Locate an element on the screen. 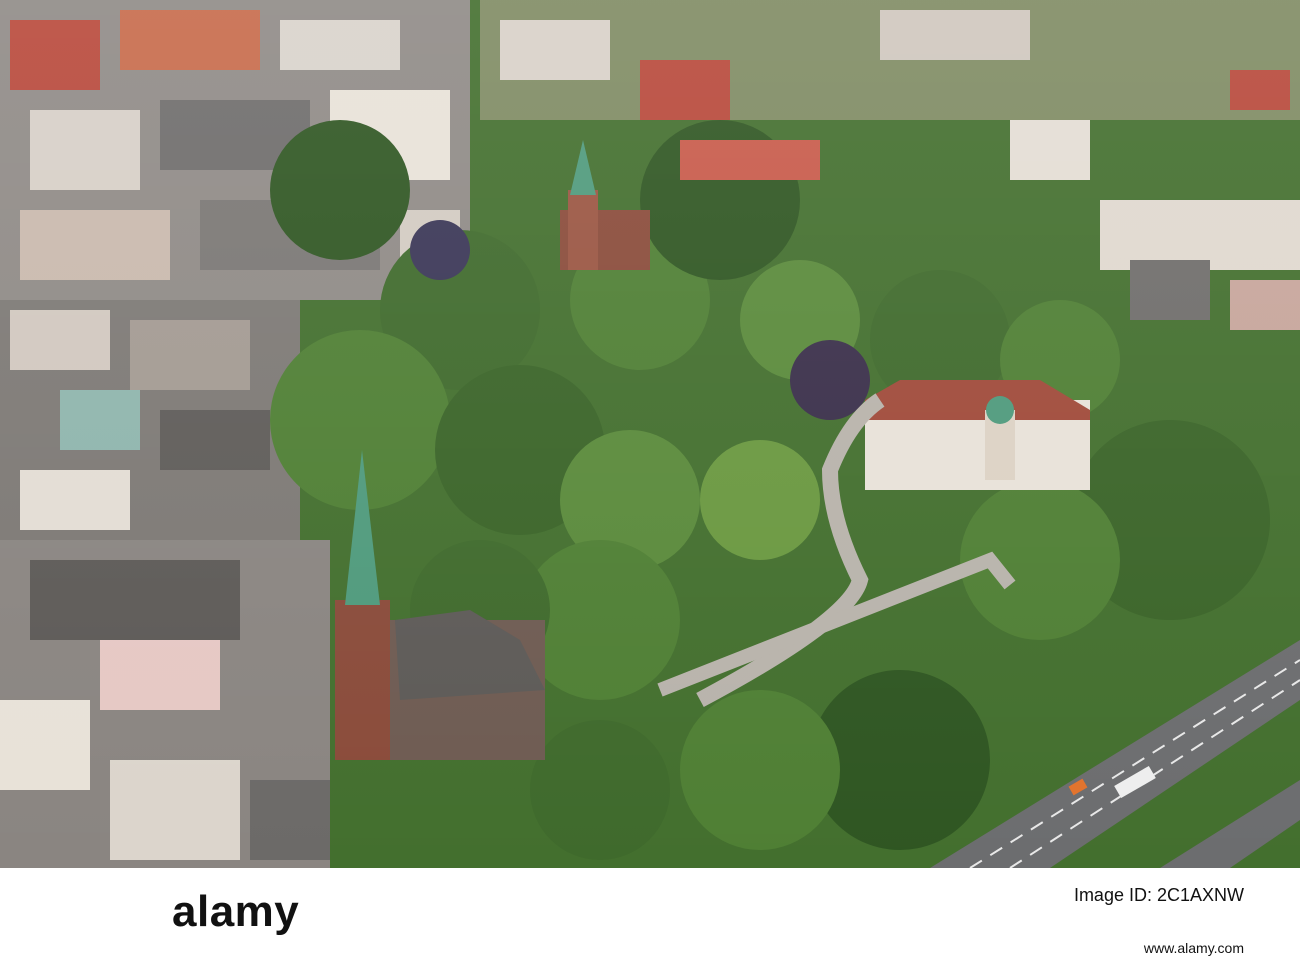 This screenshot has height=956, width=1300. alamy-logo-mark is located at coordinates (104, 911).